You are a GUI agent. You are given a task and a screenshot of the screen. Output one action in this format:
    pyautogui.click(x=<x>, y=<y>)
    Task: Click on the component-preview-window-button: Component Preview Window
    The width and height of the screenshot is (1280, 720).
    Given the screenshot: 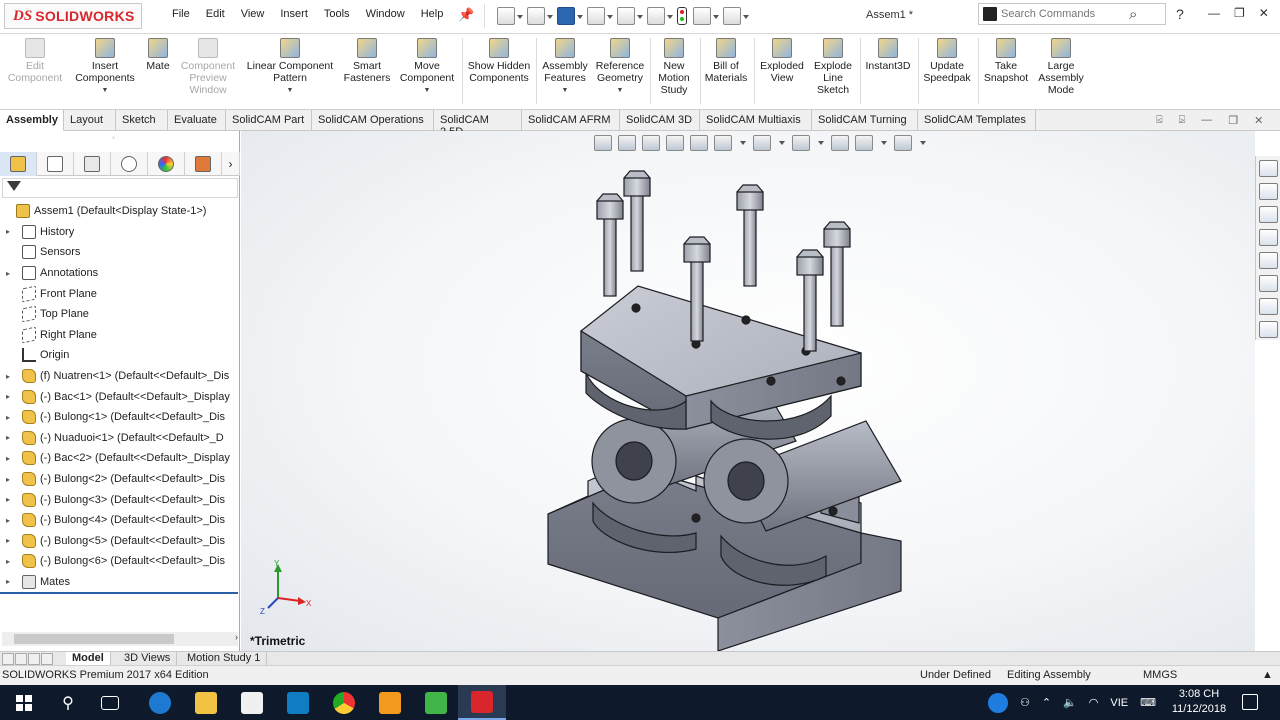 What is the action you would take?
    pyautogui.click(x=208, y=67)
    